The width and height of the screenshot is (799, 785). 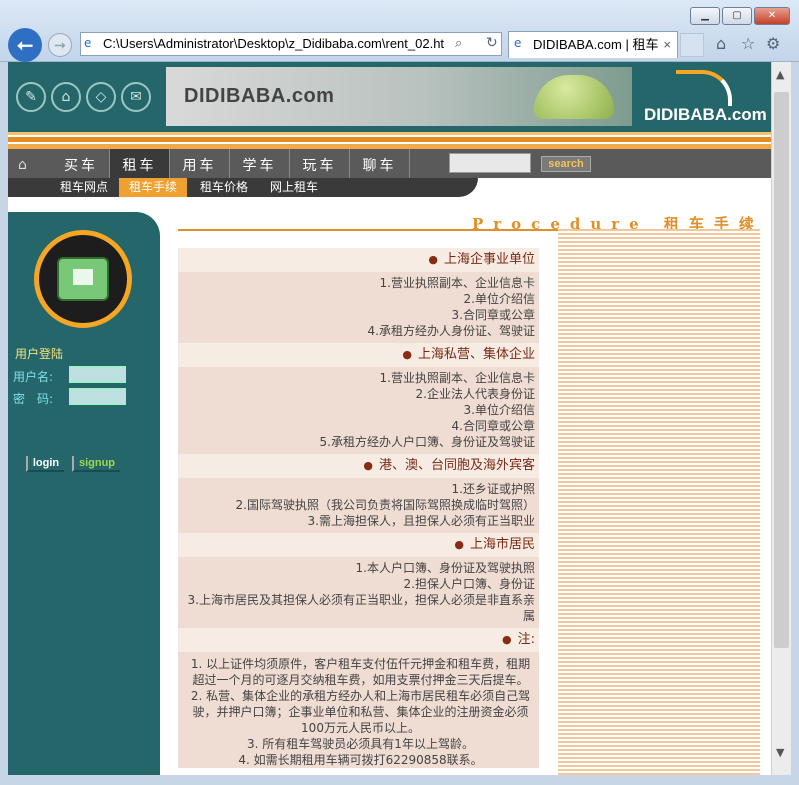 I want to click on note-title: 注:, so click(x=526, y=639).